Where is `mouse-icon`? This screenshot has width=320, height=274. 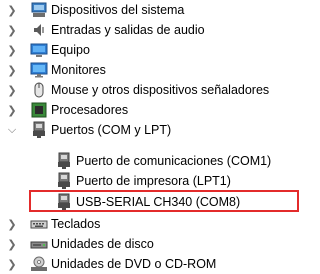
mouse-icon is located at coordinates (39, 90).